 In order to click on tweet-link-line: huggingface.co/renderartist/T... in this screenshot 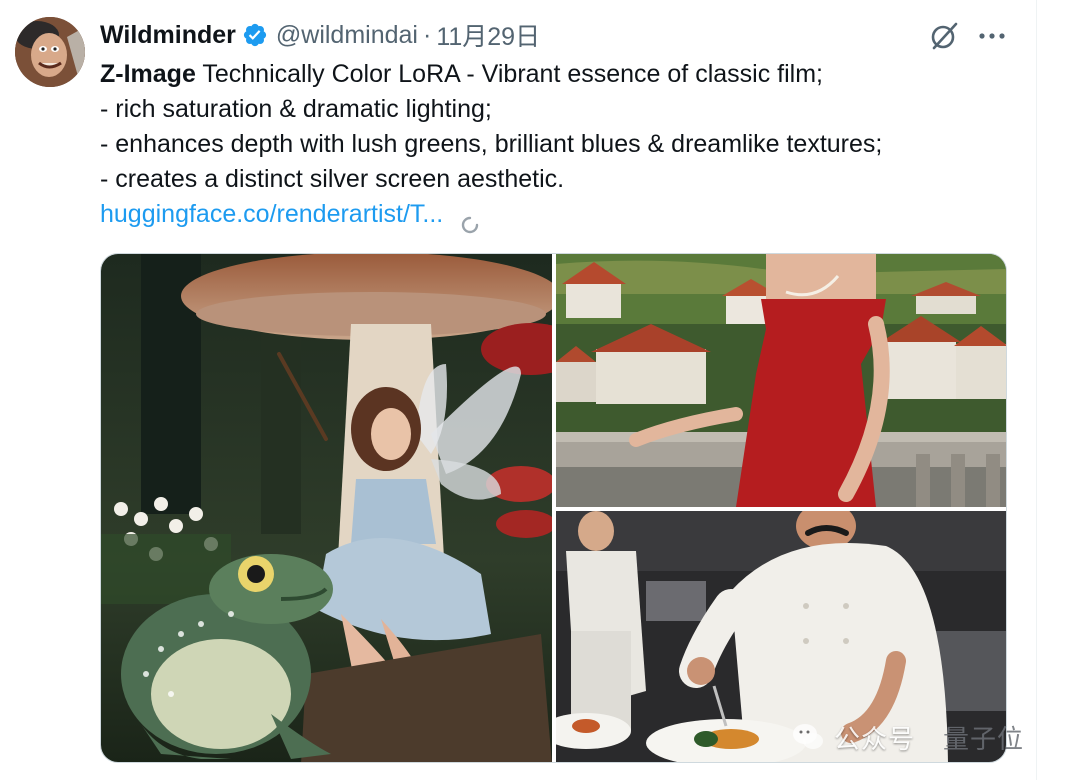, I will do `click(560, 215)`.